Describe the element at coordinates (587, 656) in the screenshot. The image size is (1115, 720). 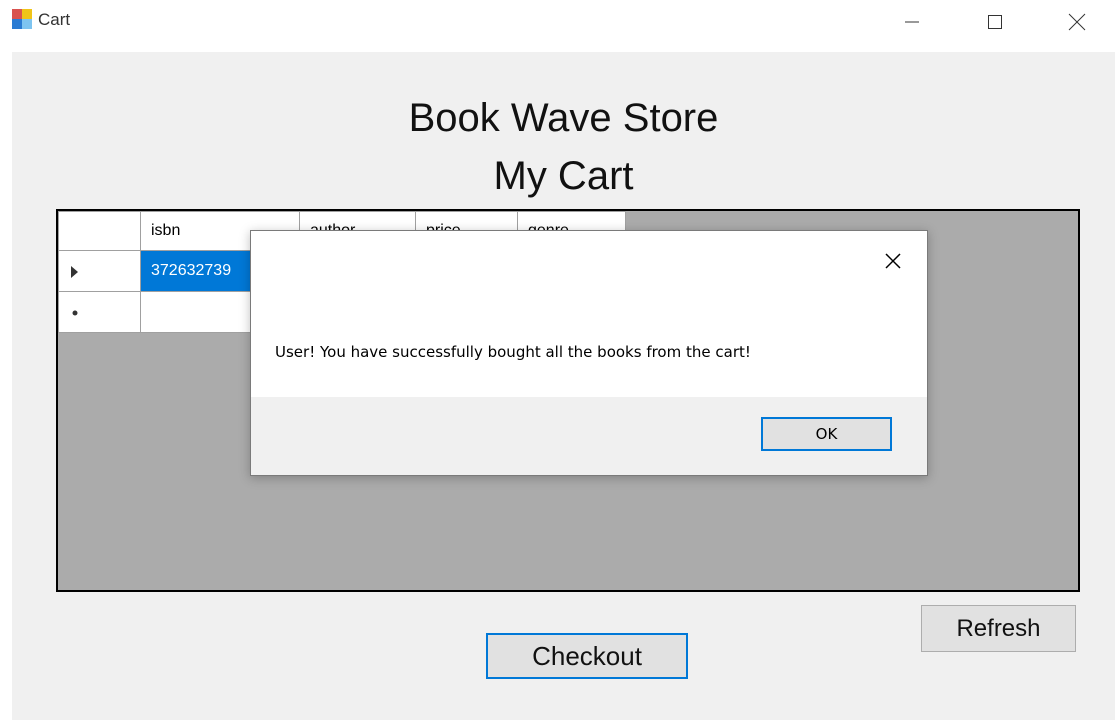
I see `checkout-button: Checkout` at that location.